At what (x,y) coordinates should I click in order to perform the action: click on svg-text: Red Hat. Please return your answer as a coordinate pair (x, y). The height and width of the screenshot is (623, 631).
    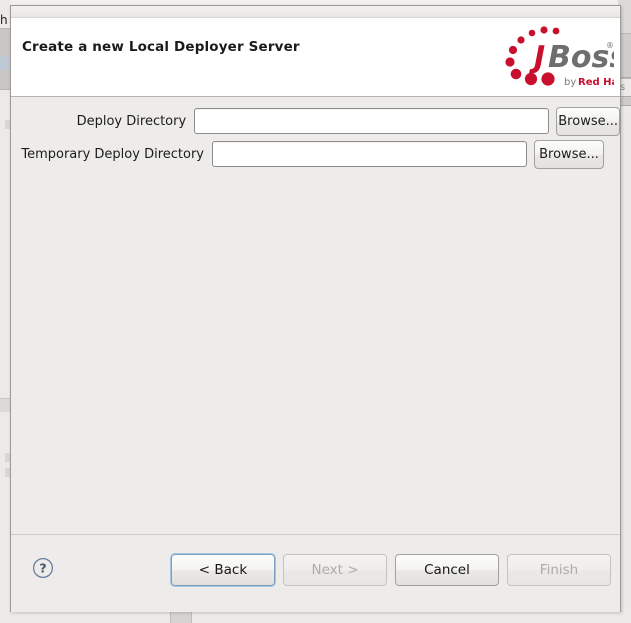
    Looking at the image, I should click on (596, 82).